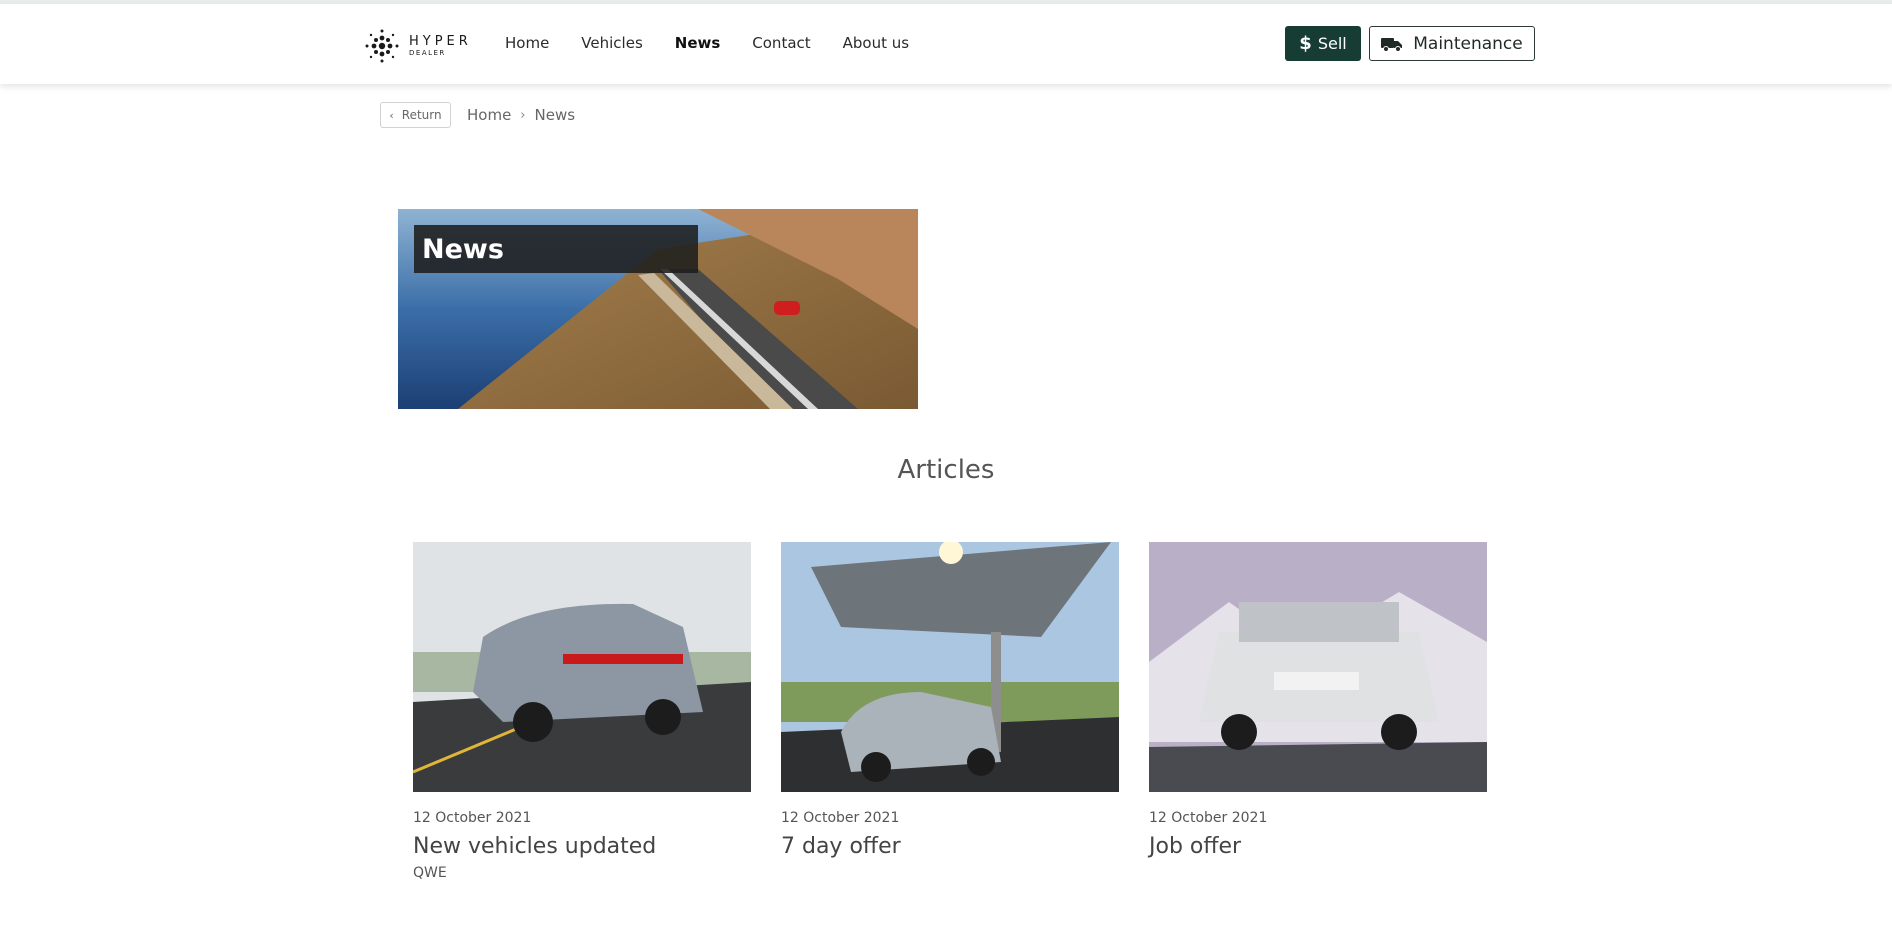 The height and width of the screenshot is (946, 1892). Describe the element at coordinates (427, 53) in the screenshot. I see `brand-line2: DEALER` at that location.